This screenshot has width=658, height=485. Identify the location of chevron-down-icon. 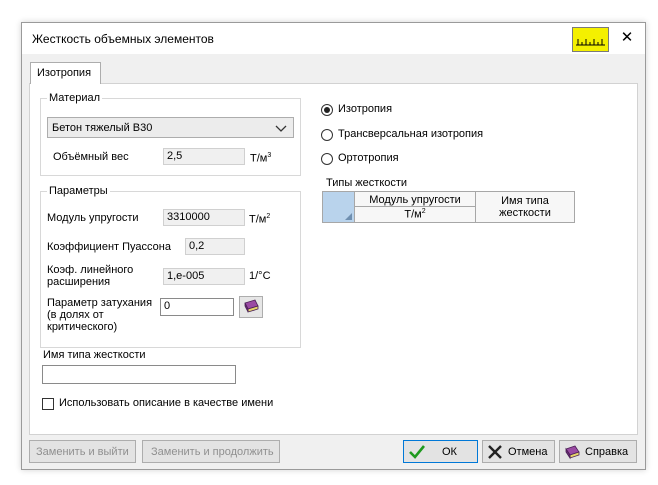
(281, 128).